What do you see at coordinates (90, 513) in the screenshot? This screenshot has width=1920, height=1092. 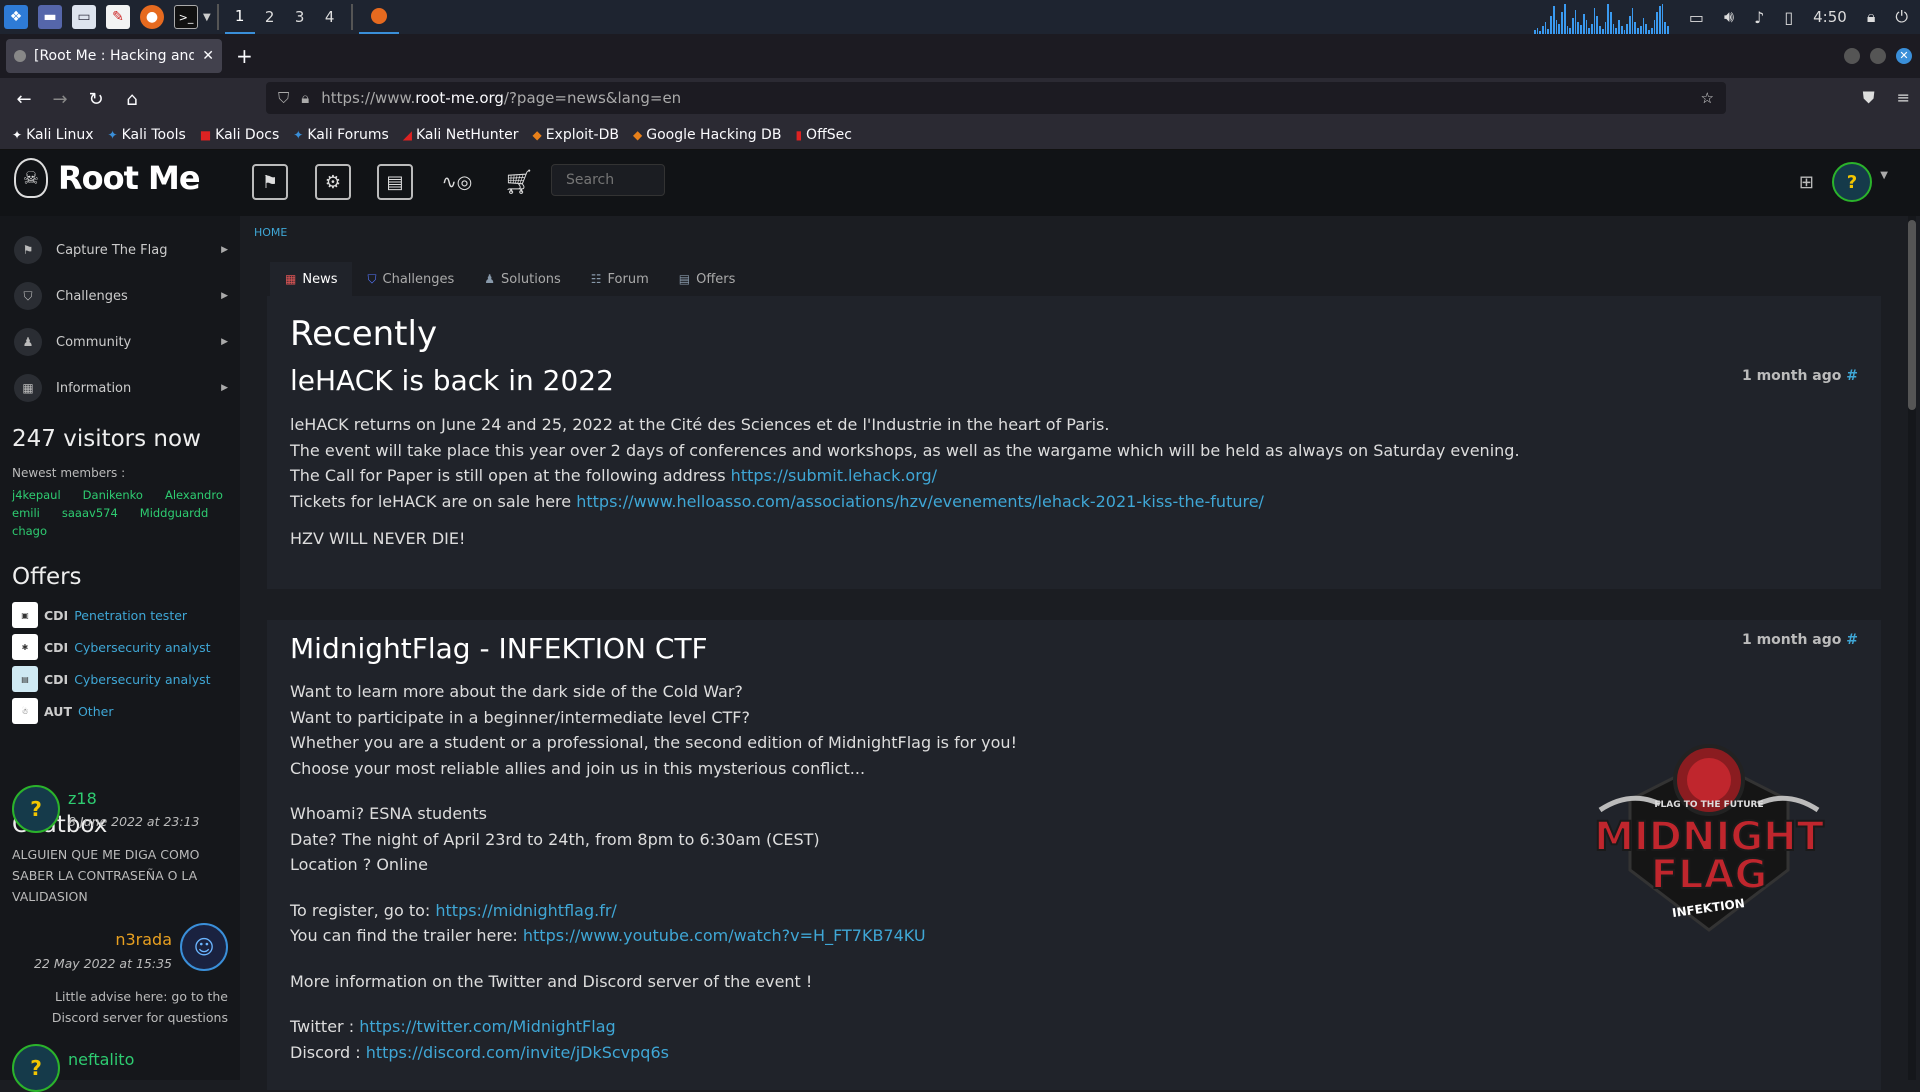 I see `member-link: saaav574` at bounding box center [90, 513].